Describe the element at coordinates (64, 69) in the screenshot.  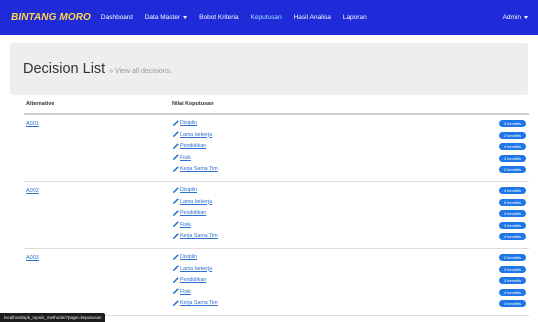
I see `page-title-text: Decision List` at that location.